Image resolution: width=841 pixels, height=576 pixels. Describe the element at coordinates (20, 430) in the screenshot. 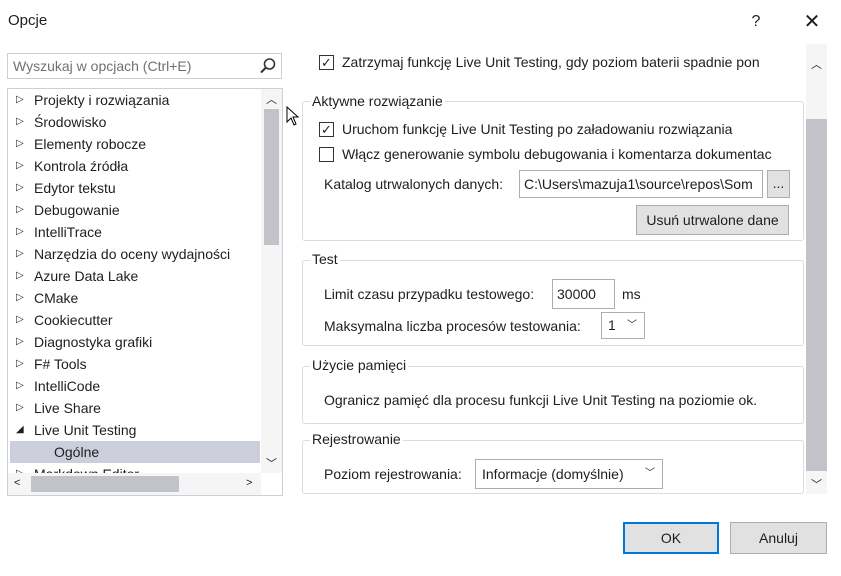

I see `expanded-triangle-icon: ◢` at that location.